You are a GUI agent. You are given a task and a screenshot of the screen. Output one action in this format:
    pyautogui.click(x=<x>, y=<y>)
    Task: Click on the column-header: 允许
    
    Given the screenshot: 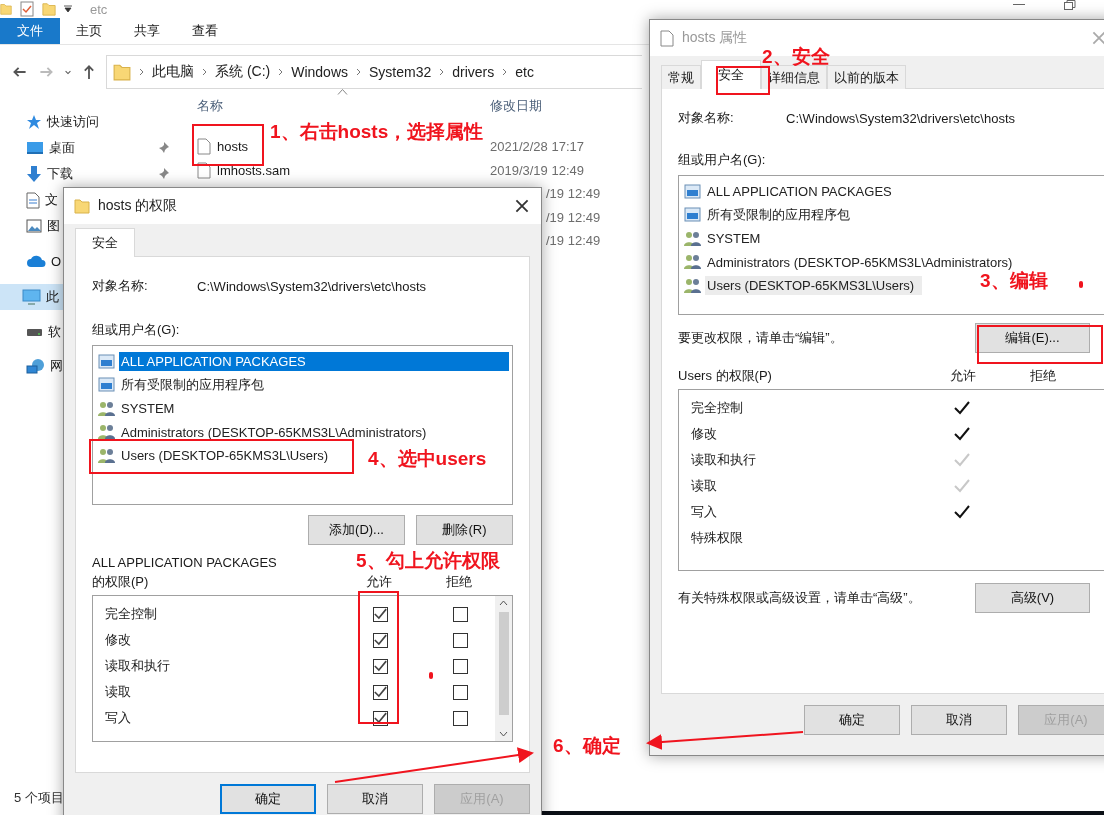 What is the action you would take?
    pyautogui.click(x=963, y=376)
    